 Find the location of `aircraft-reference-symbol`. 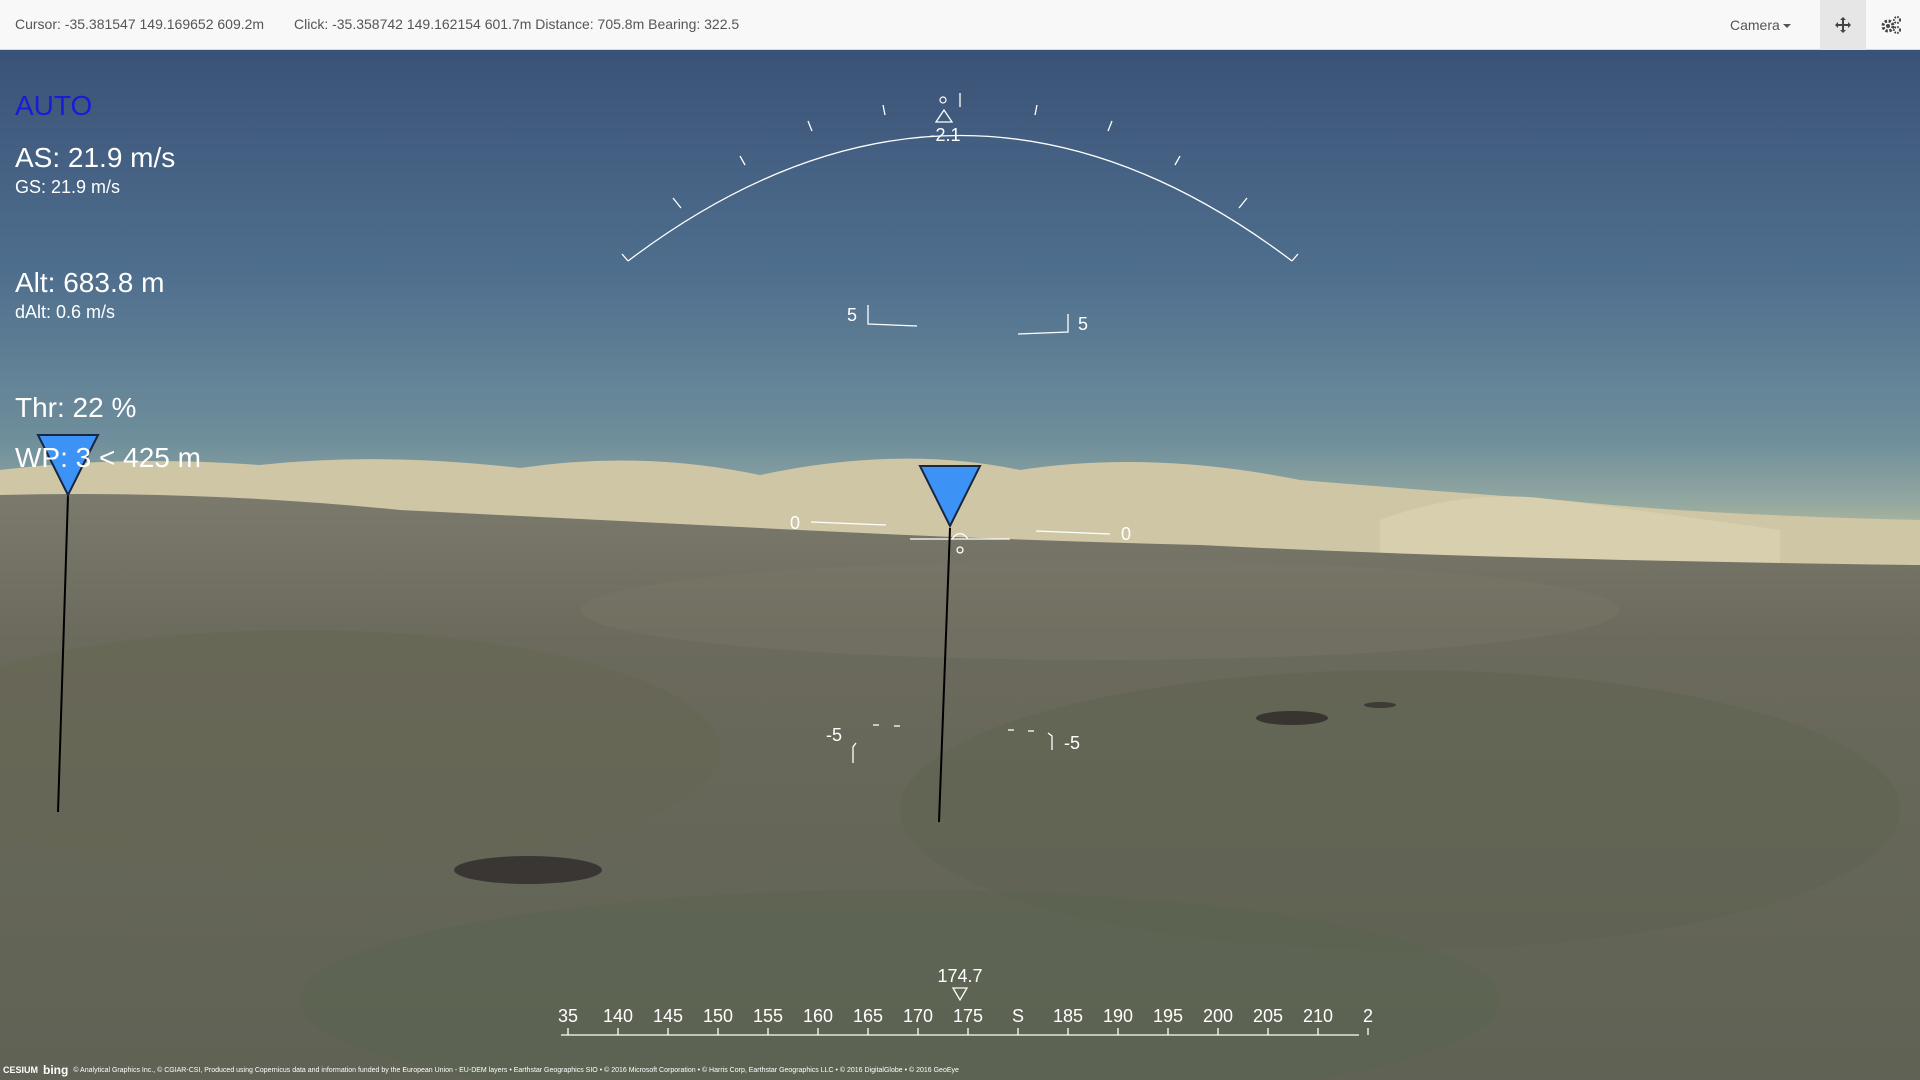

aircraft-reference-symbol is located at coordinates (960, 543).